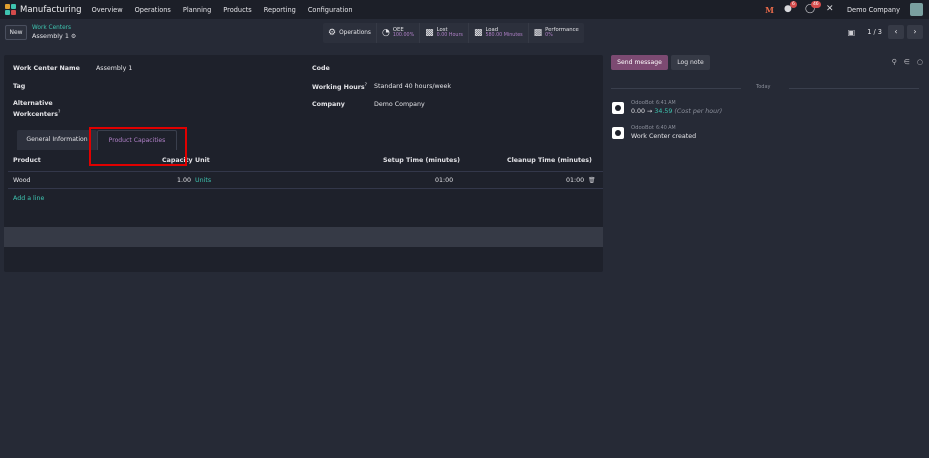 This screenshot has height=458, width=929. I want to click on tools-icon: ✕, so click(831, 9).